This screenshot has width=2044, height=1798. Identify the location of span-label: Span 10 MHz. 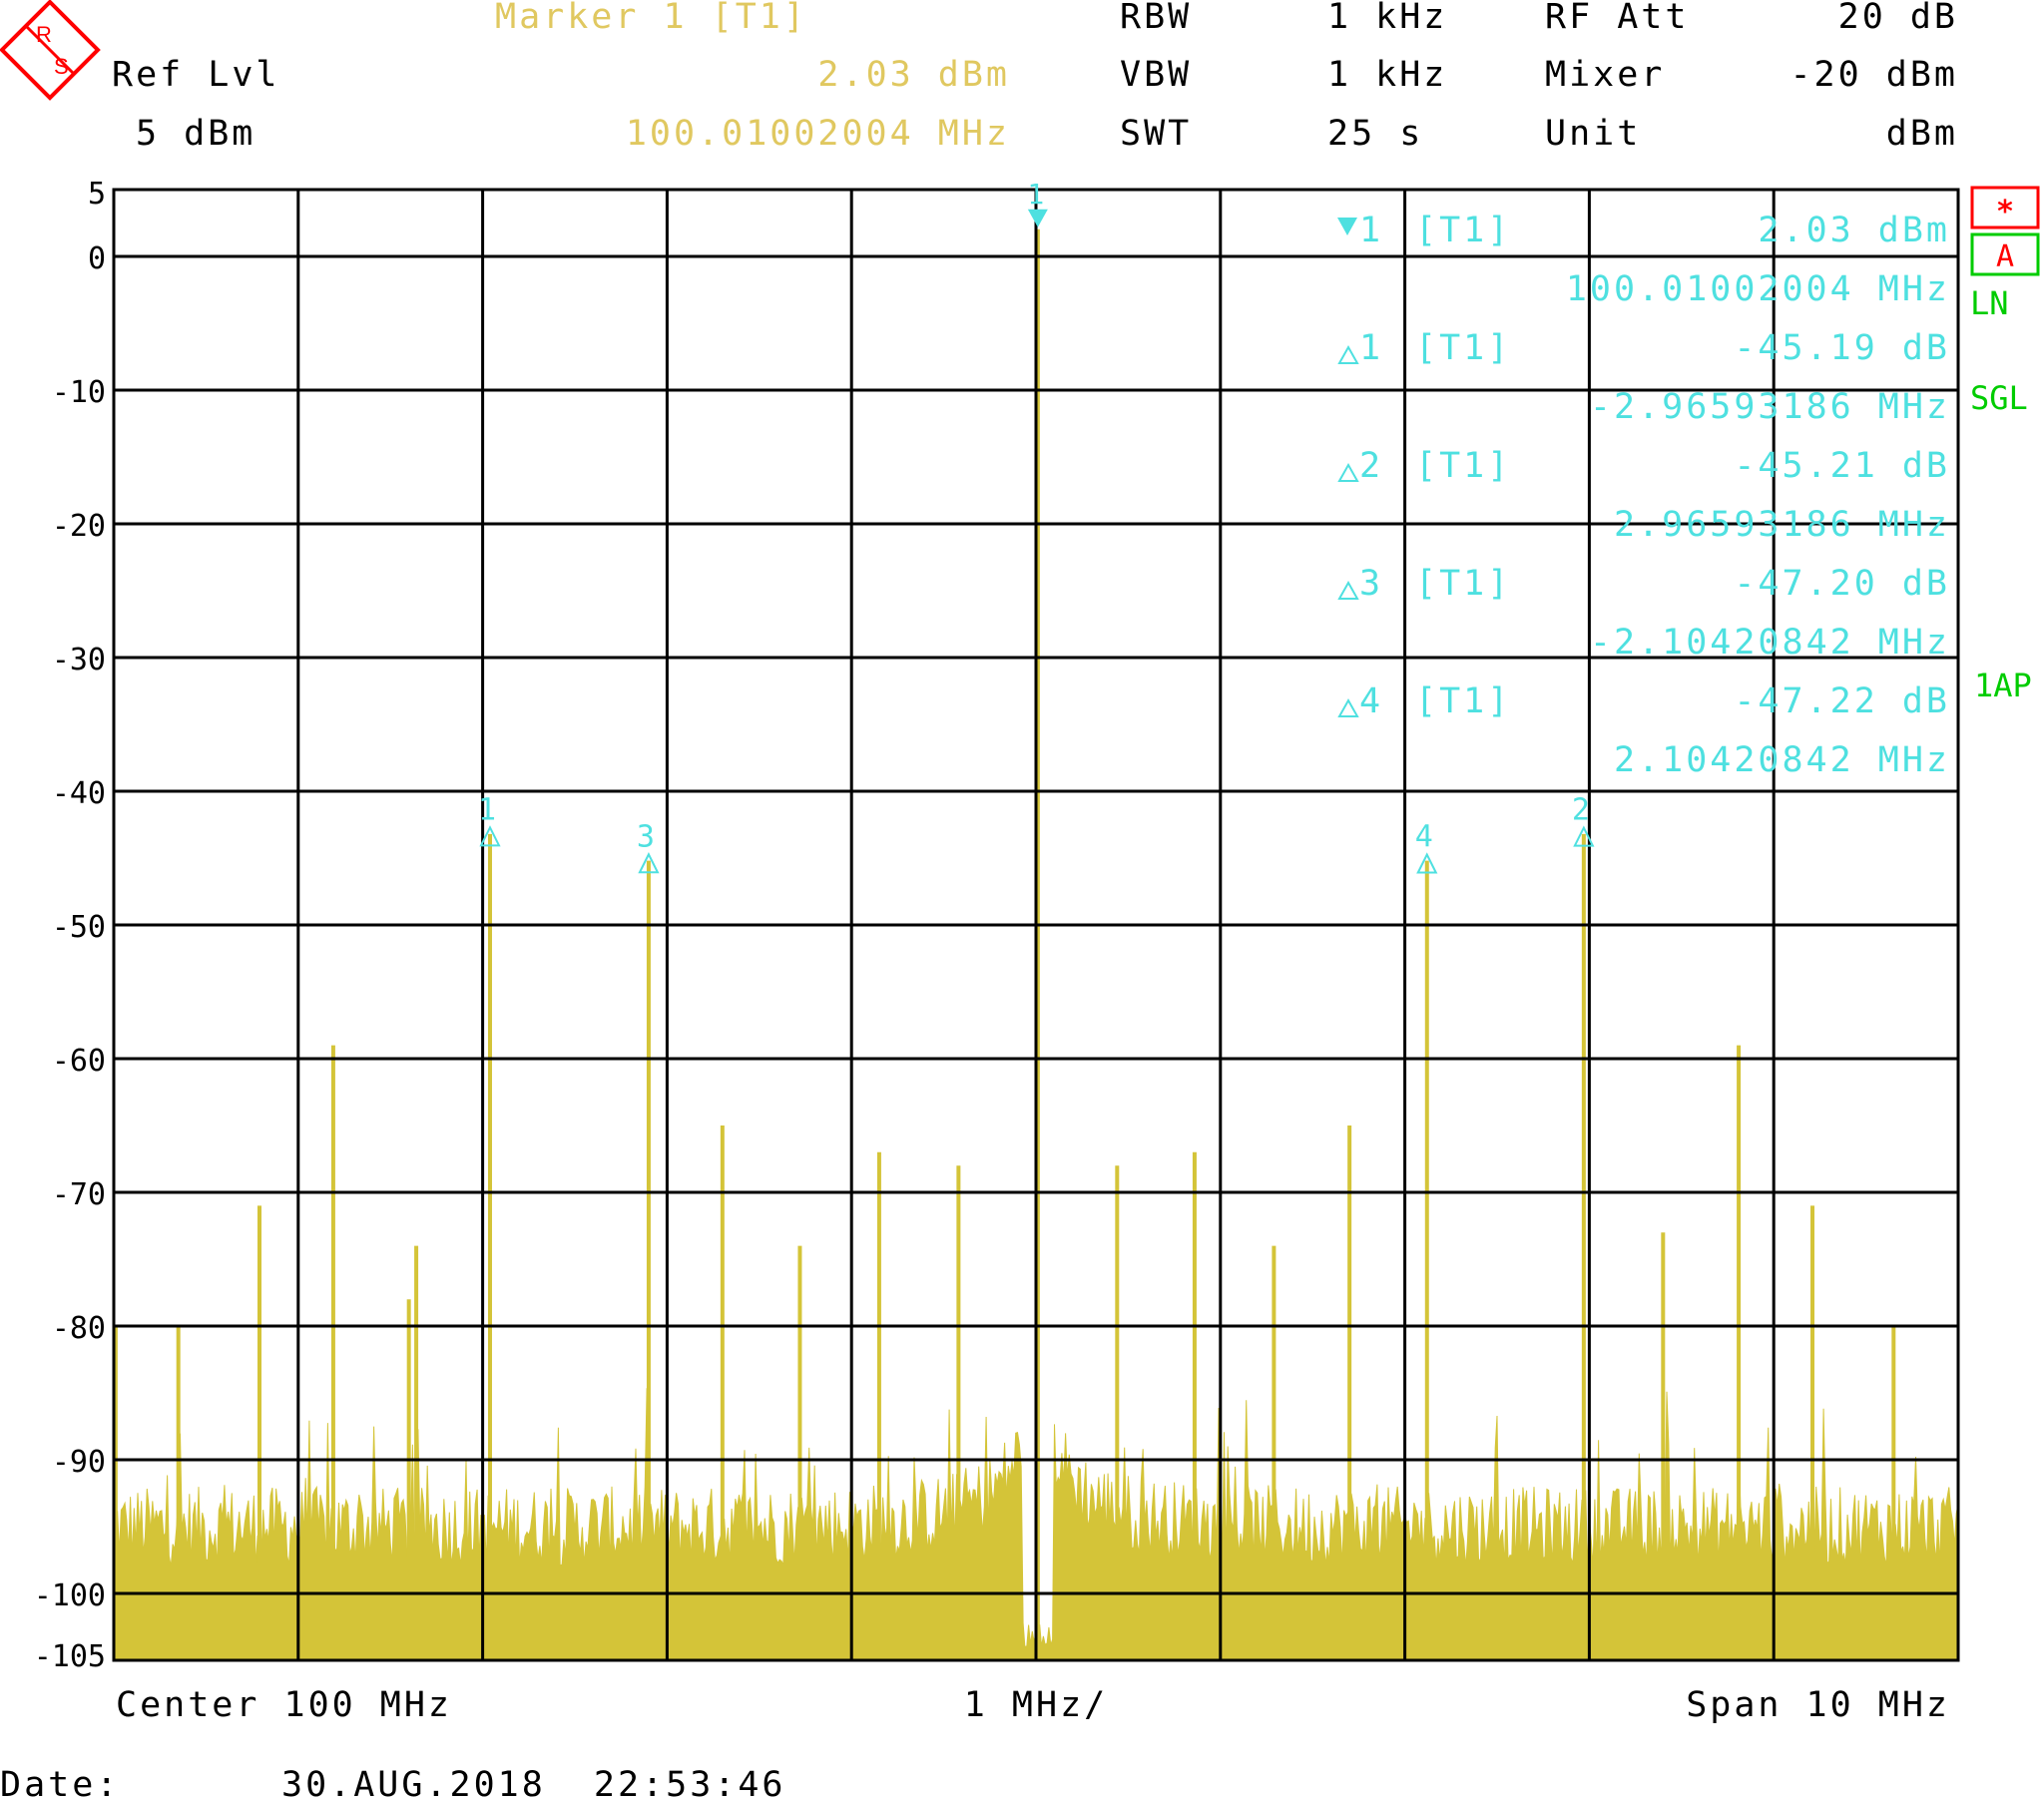
(1818, 1705).